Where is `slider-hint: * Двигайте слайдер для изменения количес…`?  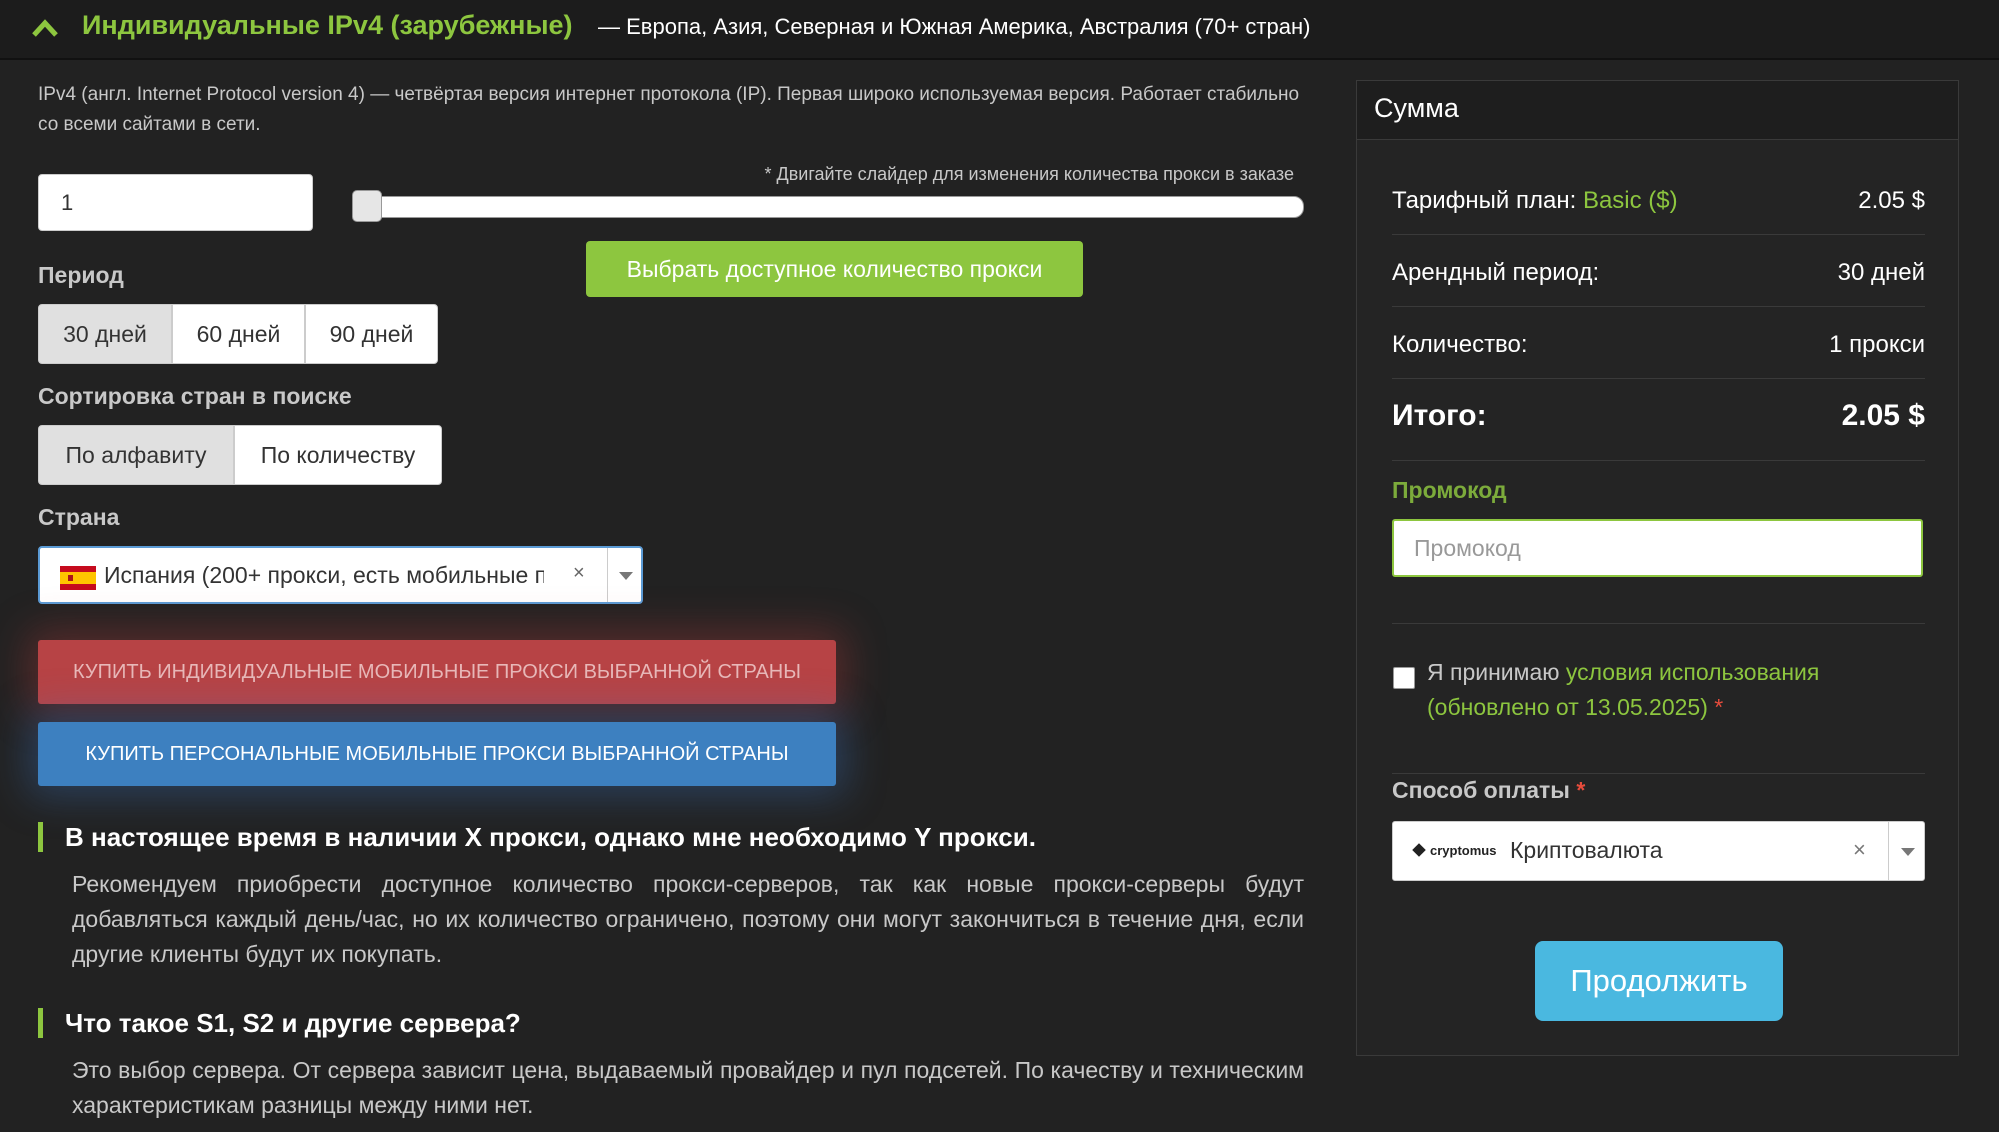
slider-hint: * Двигайте слайдер для изменения количес… is located at coordinates (1029, 174).